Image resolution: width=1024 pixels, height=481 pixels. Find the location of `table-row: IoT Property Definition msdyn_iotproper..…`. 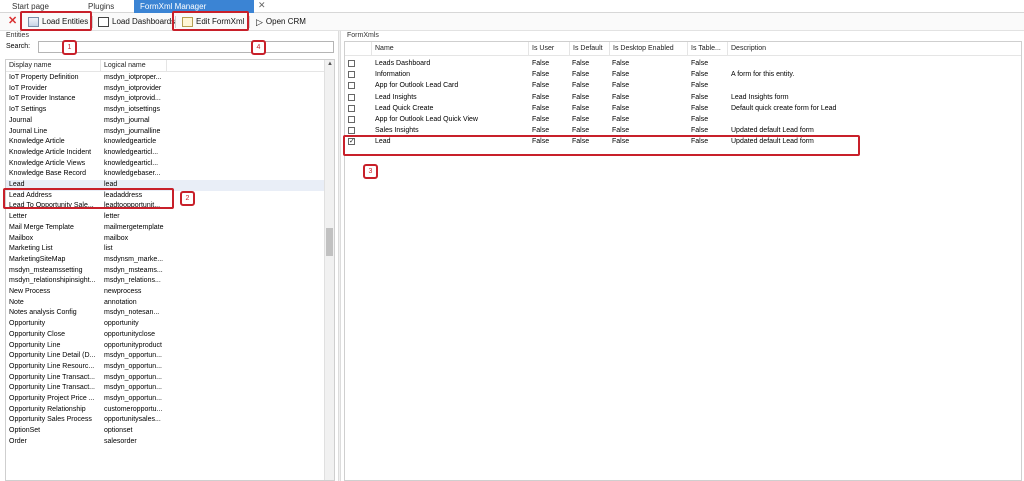

table-row: IoT Property Definition msdyn_iotproper..… is located at coordinates (165, 78).